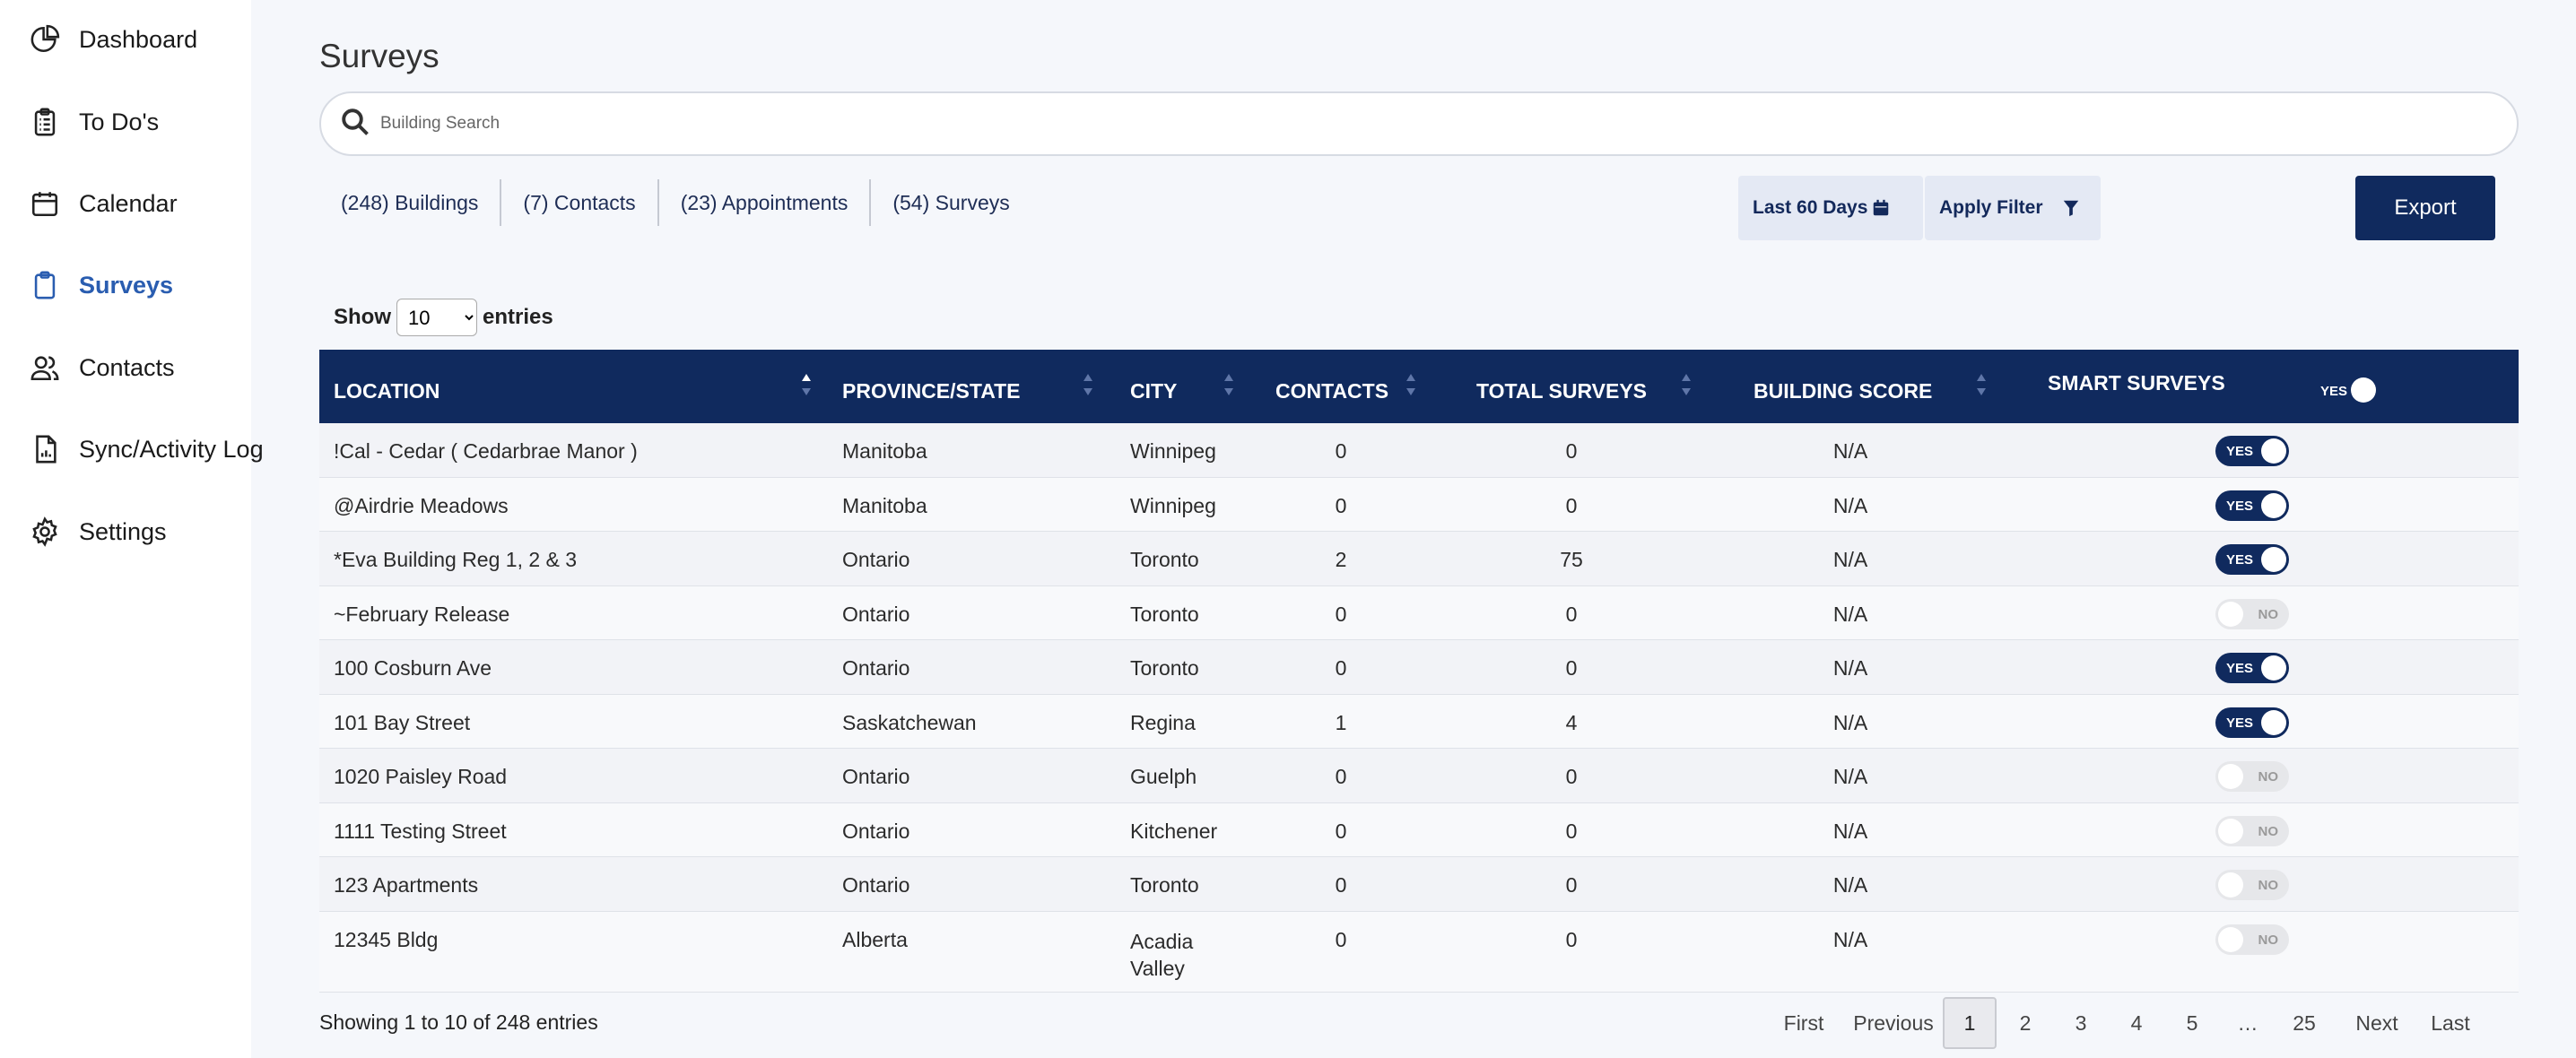  What do you see at coordinates (2334, 391) in the screenshot?
I see `header-toggle-label: YES` at bounding box center [2334, 391].